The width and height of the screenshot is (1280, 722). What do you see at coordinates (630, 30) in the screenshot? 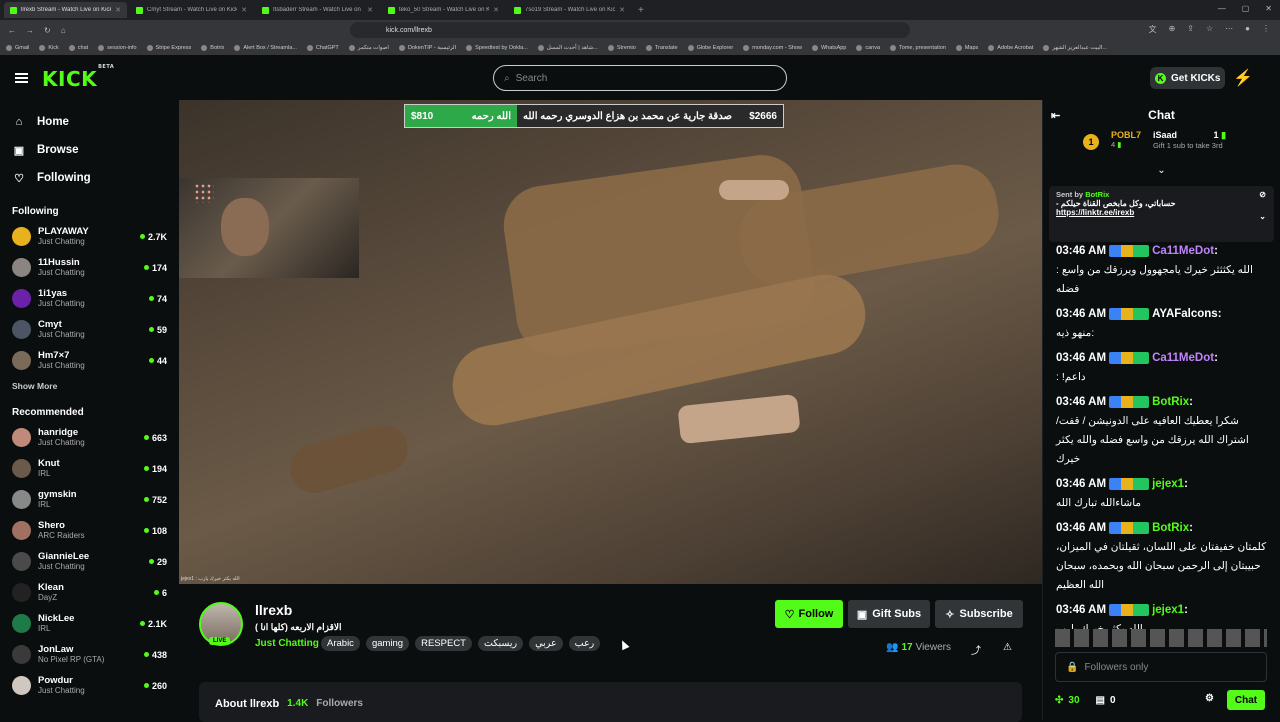
I see `url-field: kick.com/llrexb` at bounding box center [630, 30].